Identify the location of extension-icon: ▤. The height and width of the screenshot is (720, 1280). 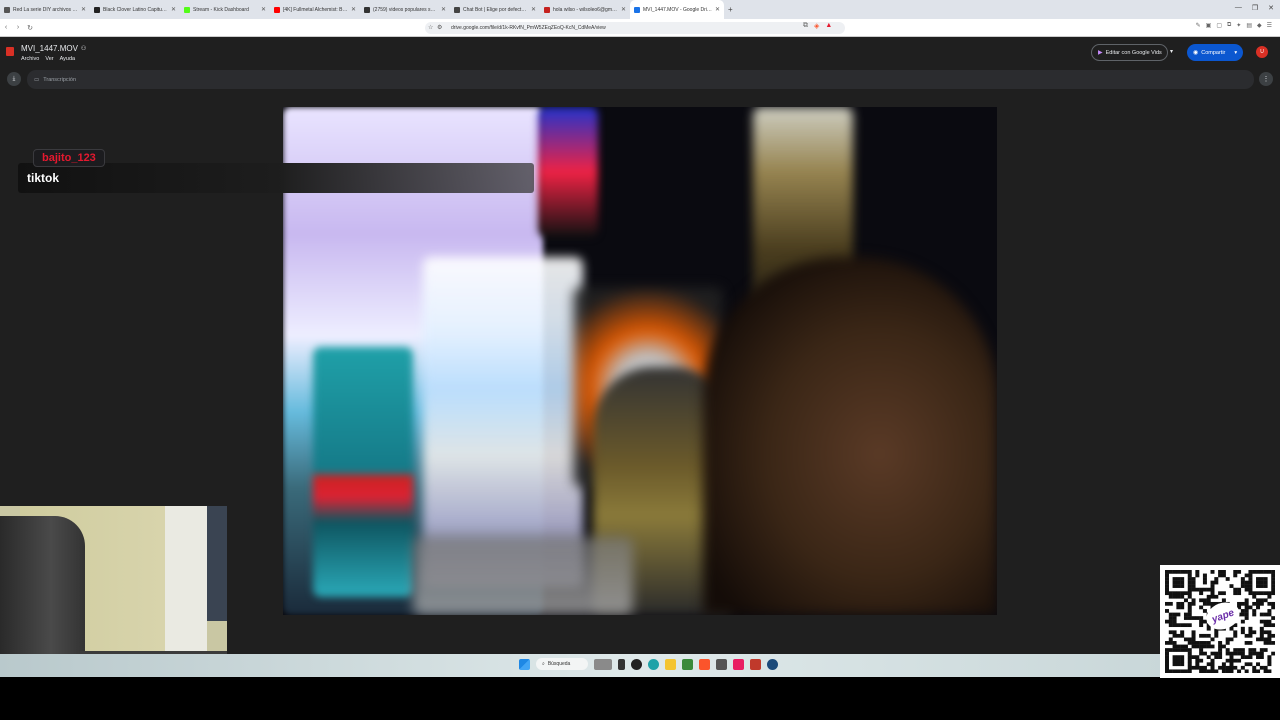
(1249, 25).